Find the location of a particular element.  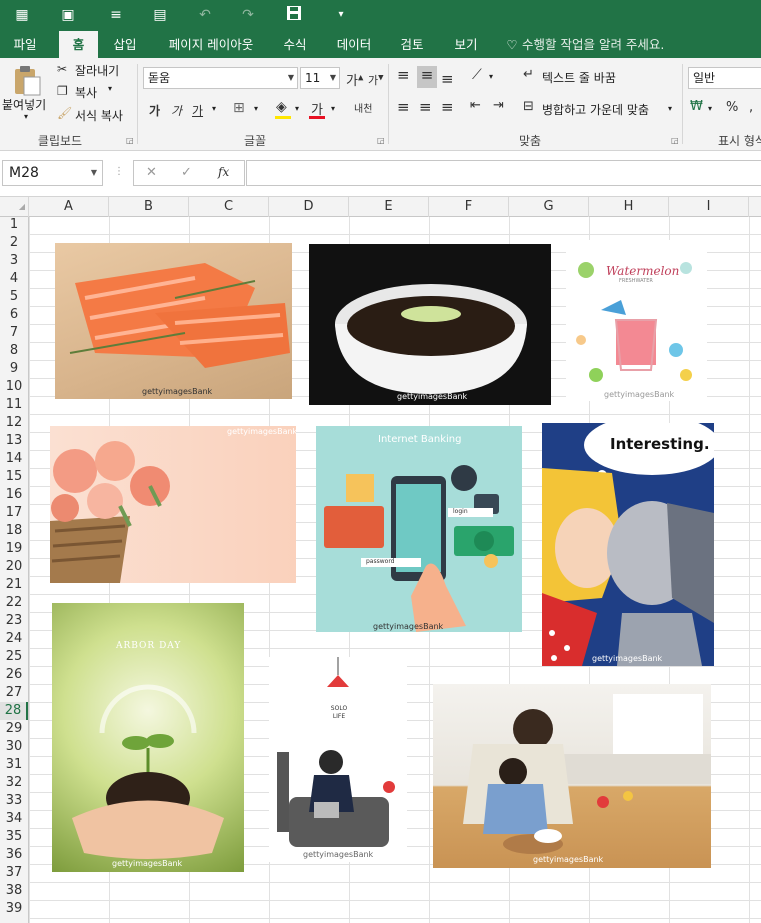

redo-icon: ↷ is located at coordinates (248, 15).